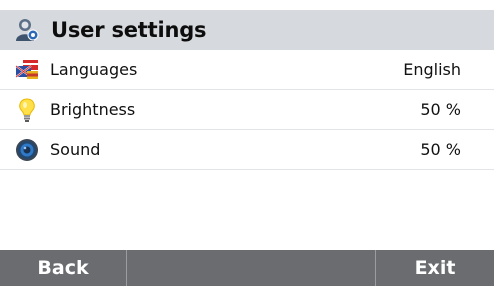 The height and width of the screenshot is (286, 494). I want to click on footer-bar: Back Exit, so click(247, 268).